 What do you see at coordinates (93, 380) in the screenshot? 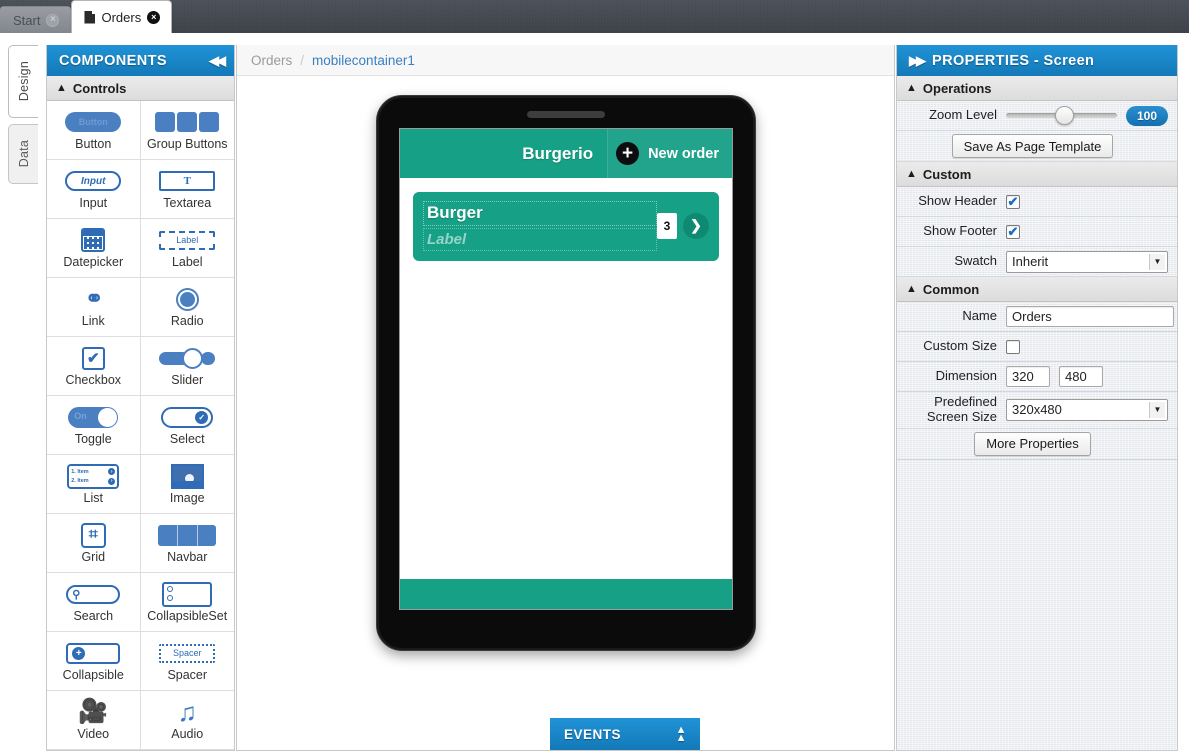
I see `component-label: Checkbox` at bounding box center [93, 380].